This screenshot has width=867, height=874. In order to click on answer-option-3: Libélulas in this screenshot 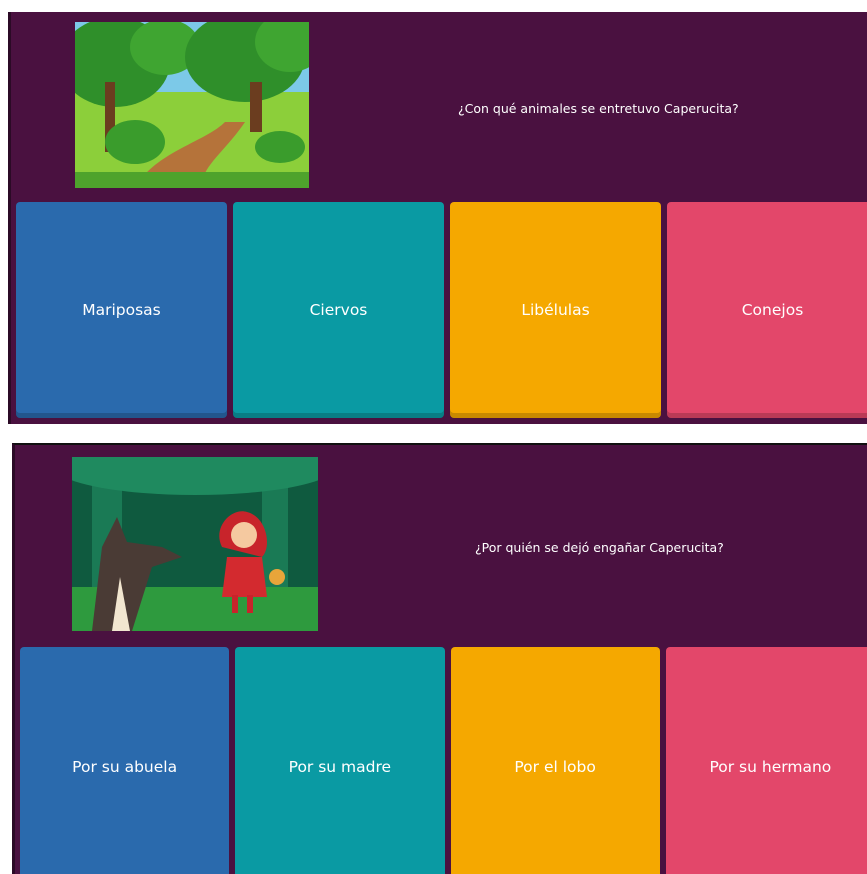, I will do `click(555, 310)`.